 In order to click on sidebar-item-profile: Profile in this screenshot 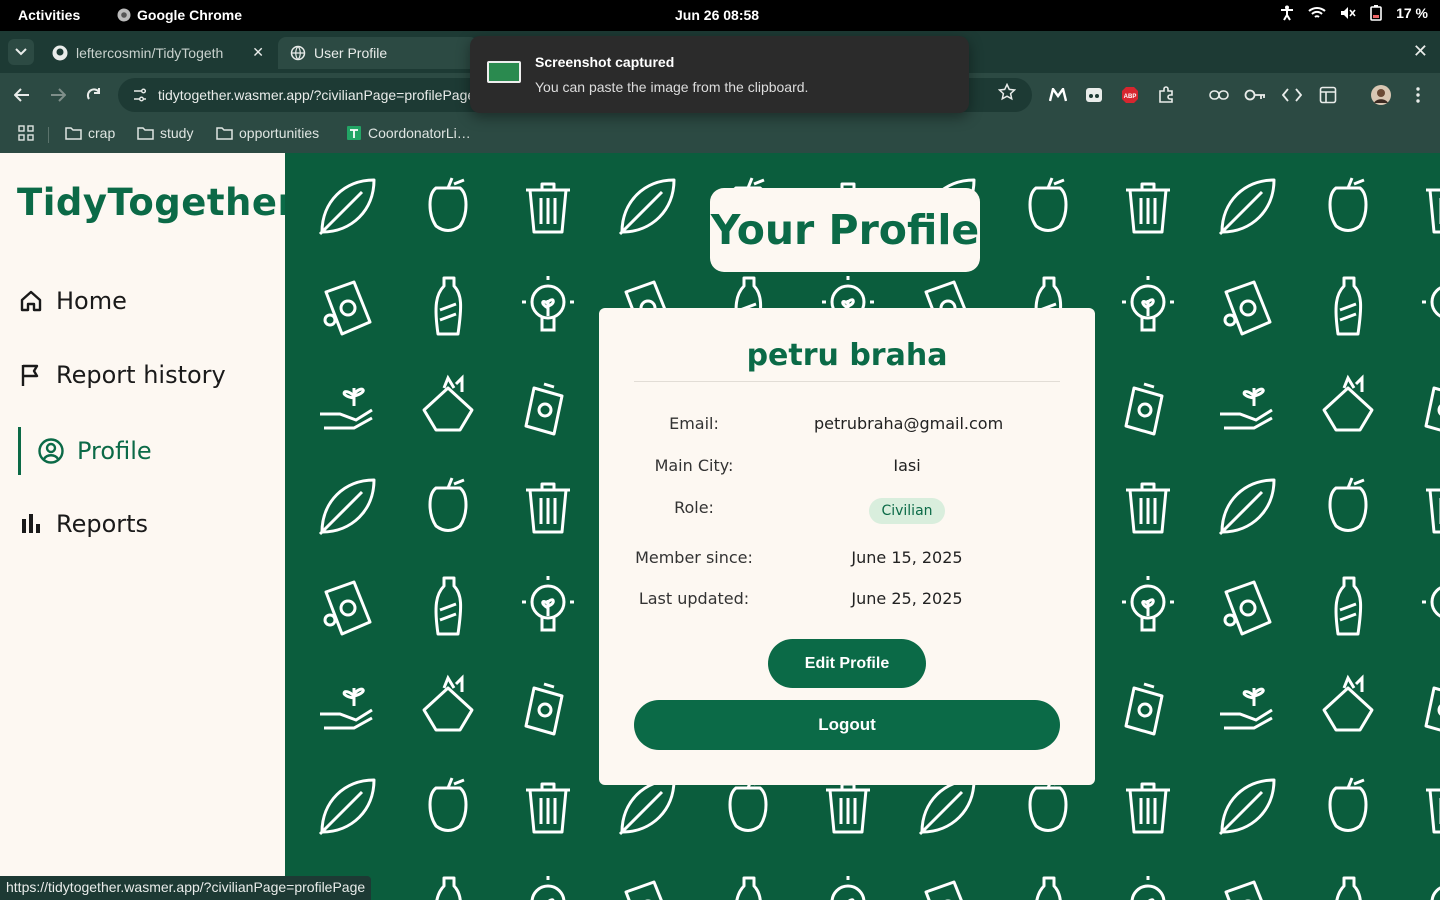, I will do `click(85, 451)`.